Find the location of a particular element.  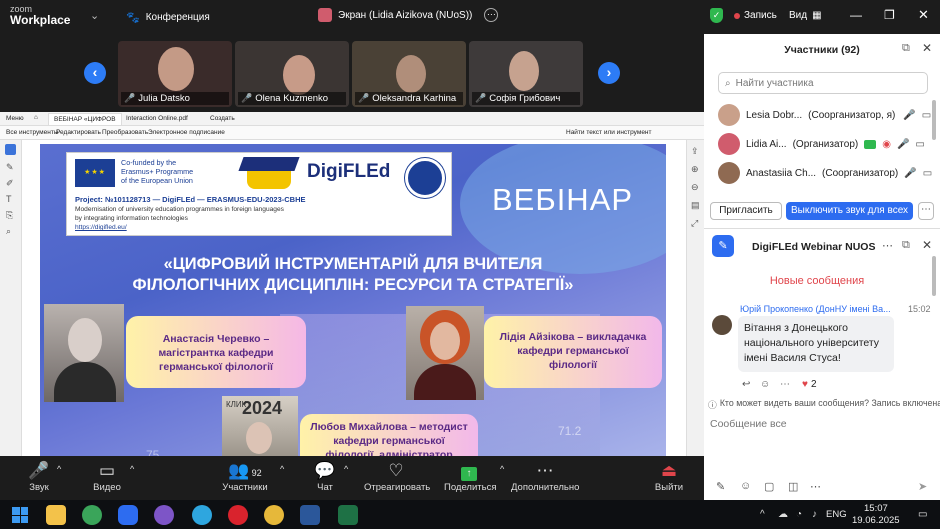

file-icon: ▢ is located at coordinates (769, 486).